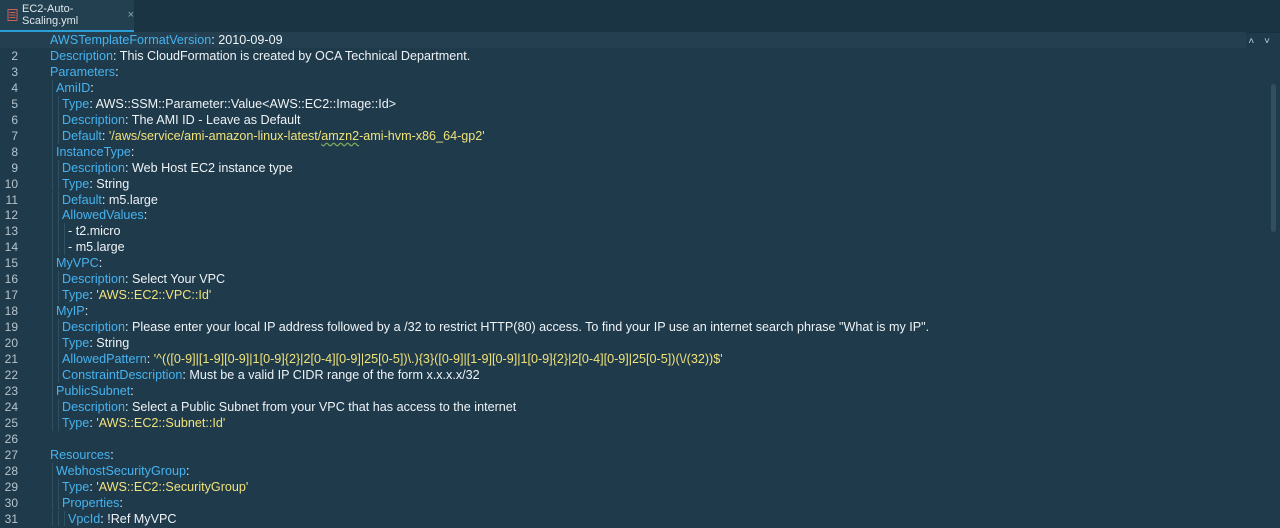 This screenshot has height=528, width=1280. What do you see at coordinates (124, 487) in the screenshot?
I see `code-line: Type: 'AWS::EC2::SecurityGroup'` at bounding box center [124, 487].